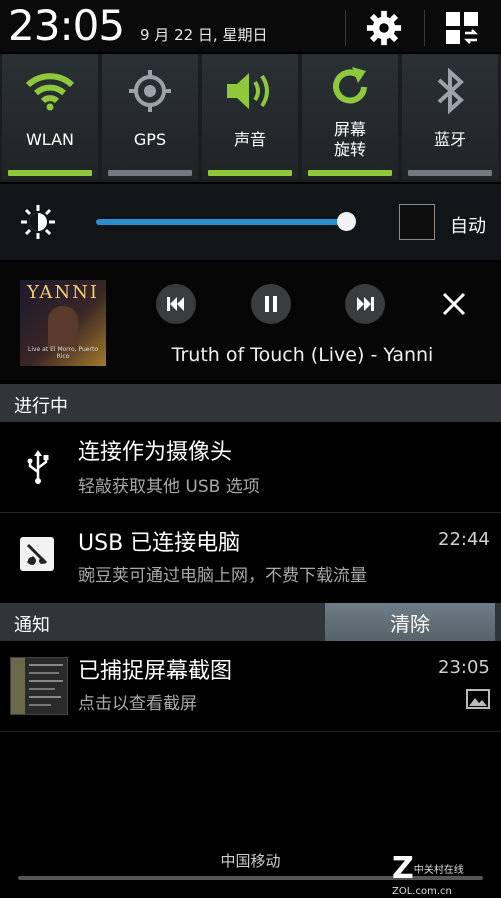 Image resolution: width=501 pixels, height=898 pixels. I want to click on previous-icon, so click(175, 304).